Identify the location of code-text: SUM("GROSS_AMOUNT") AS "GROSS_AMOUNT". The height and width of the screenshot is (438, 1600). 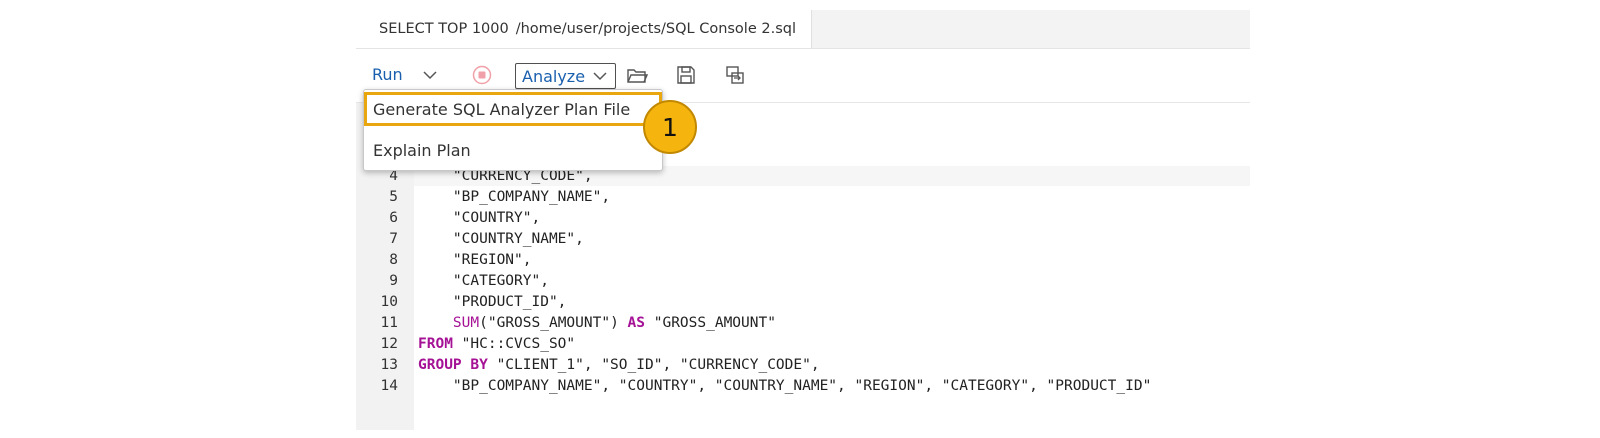
(597, 323).